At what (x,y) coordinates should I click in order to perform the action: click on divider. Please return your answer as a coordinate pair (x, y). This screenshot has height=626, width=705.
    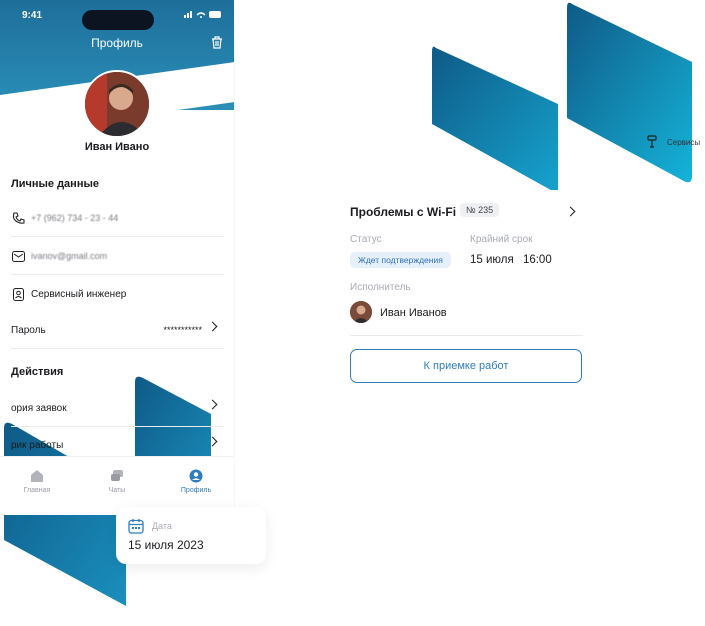
    Looking at the image, I should click on (466, 335).